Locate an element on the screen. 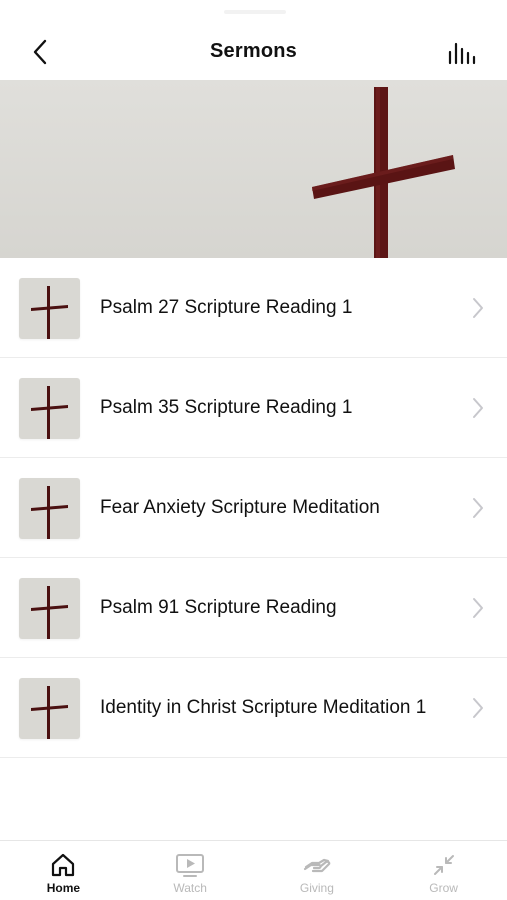 This screenshot has width=507, height=900. nav-bar: Sermons is located at coordinates (253, 52).